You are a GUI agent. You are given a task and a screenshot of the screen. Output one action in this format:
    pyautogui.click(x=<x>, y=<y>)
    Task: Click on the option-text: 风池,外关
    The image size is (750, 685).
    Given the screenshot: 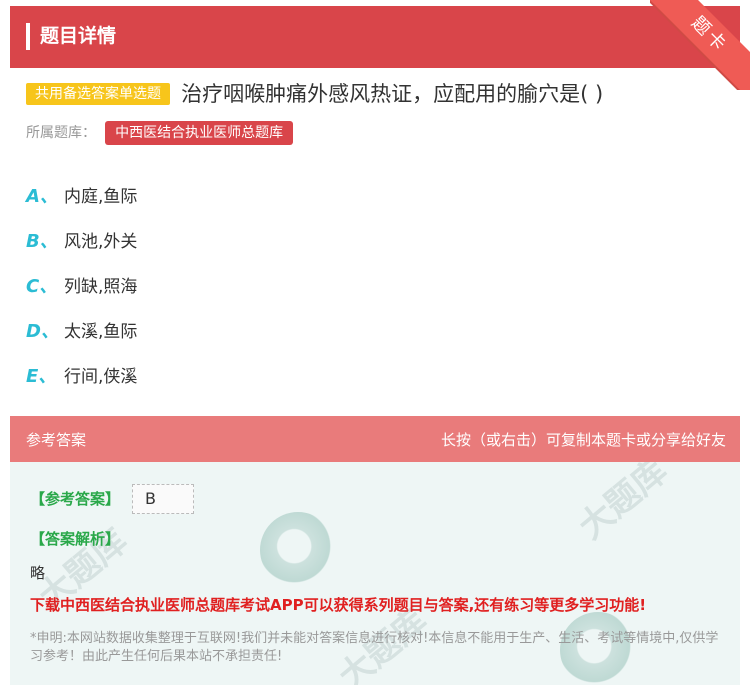 What is the action you would take?
    pyautogui.click(x=101, y=242)
    